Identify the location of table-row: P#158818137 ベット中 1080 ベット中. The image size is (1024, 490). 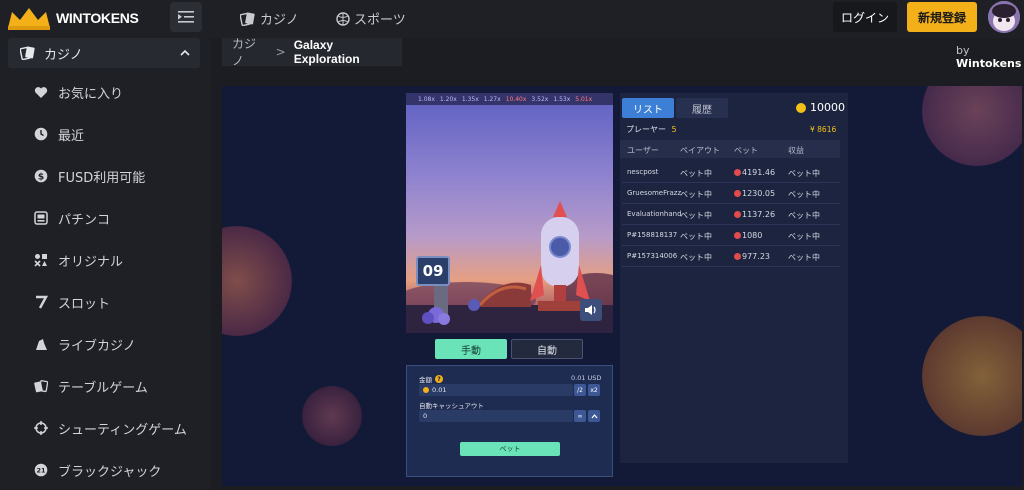
(731, 236).